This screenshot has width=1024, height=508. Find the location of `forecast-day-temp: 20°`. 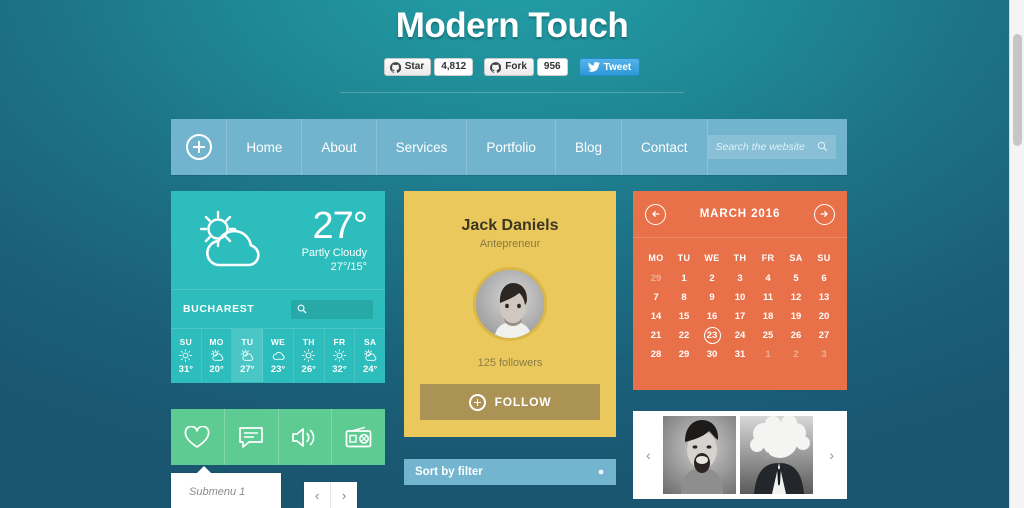

forecast-day-temp: 20° is located at coordinates (216, 369).